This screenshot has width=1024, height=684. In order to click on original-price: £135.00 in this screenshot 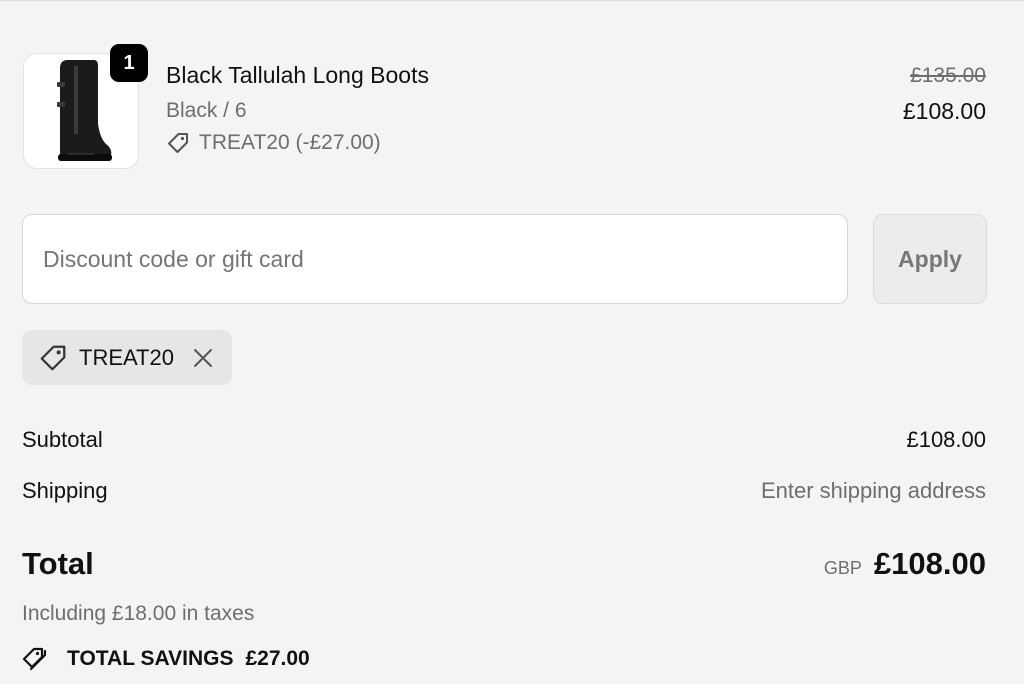, I will do `click(948, 75)`.